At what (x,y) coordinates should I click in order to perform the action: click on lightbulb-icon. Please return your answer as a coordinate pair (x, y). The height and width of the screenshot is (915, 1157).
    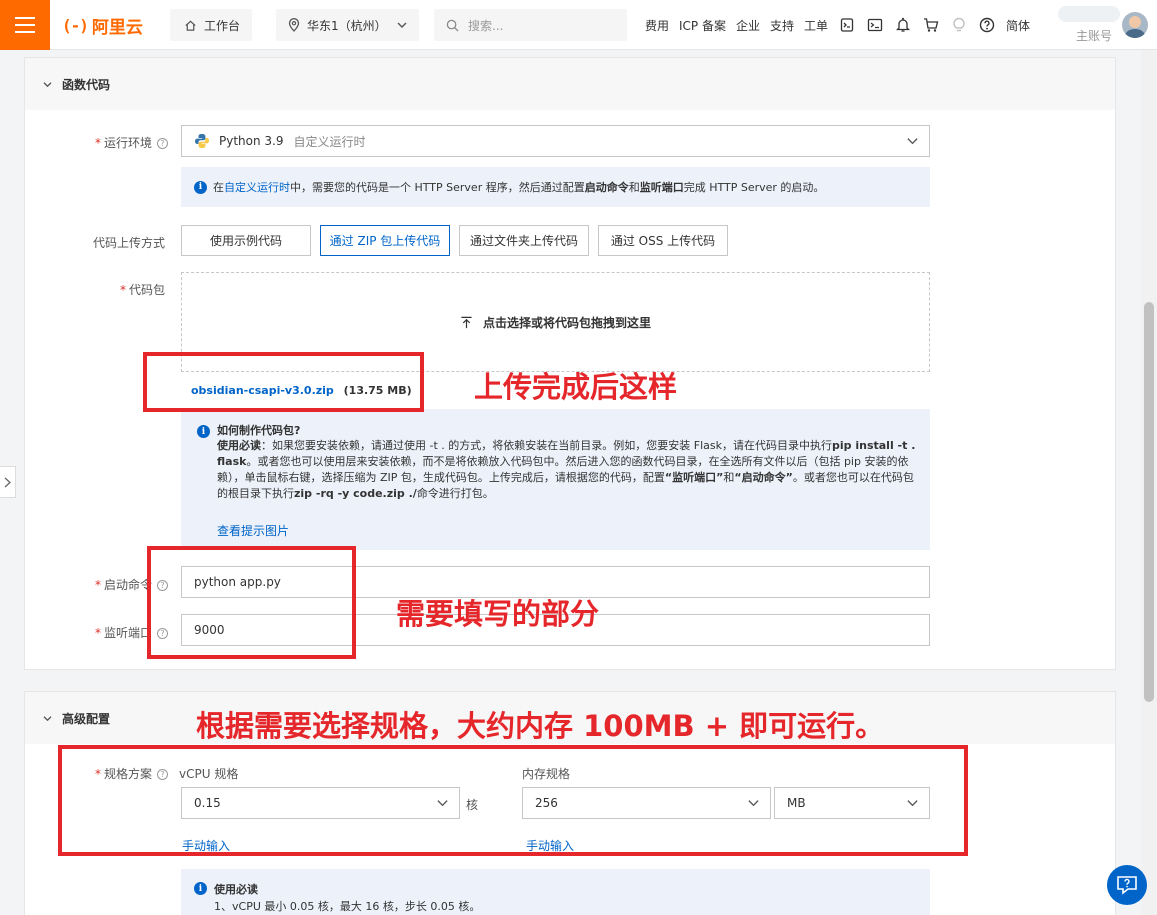
    Looking at the image, I should click on (959, 25).